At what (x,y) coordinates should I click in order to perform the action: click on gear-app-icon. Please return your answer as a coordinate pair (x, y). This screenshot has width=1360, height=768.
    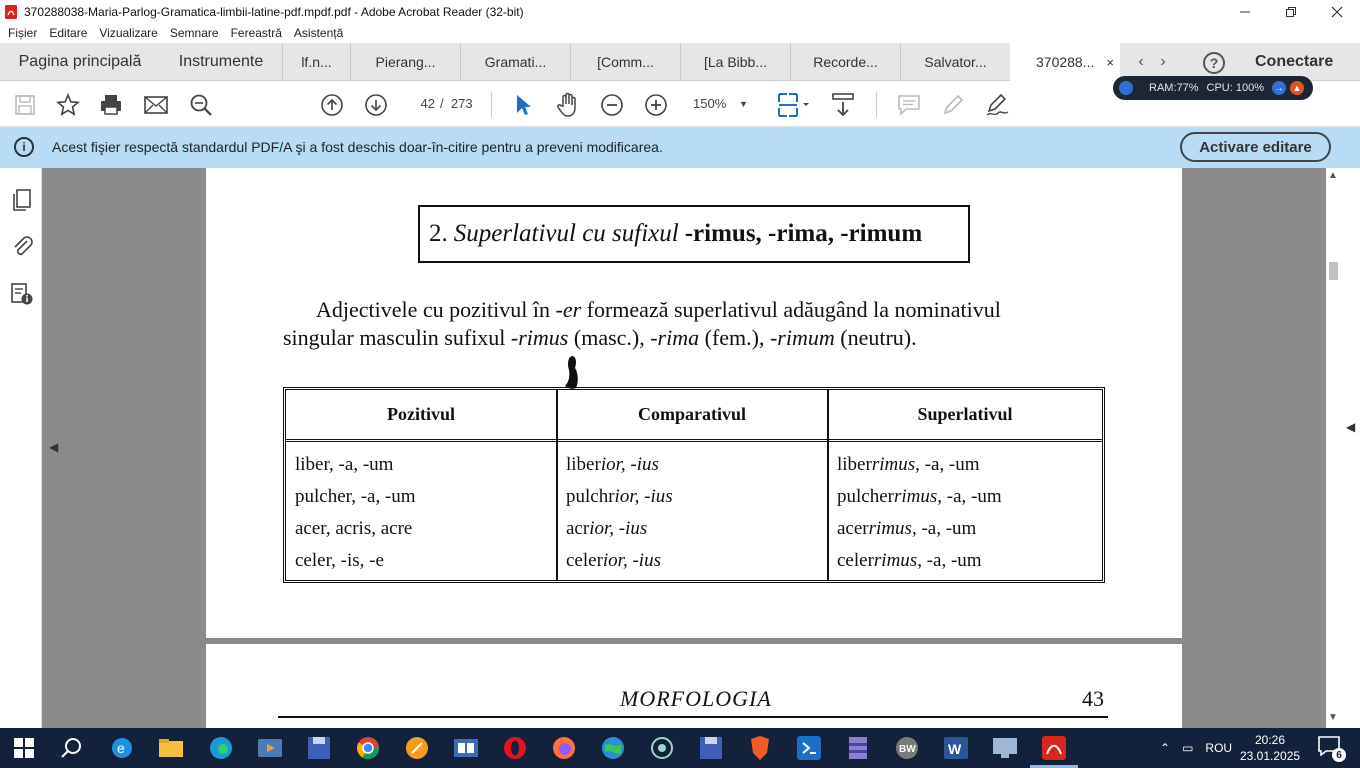
    Looking at the image, I should click on (662, 748).